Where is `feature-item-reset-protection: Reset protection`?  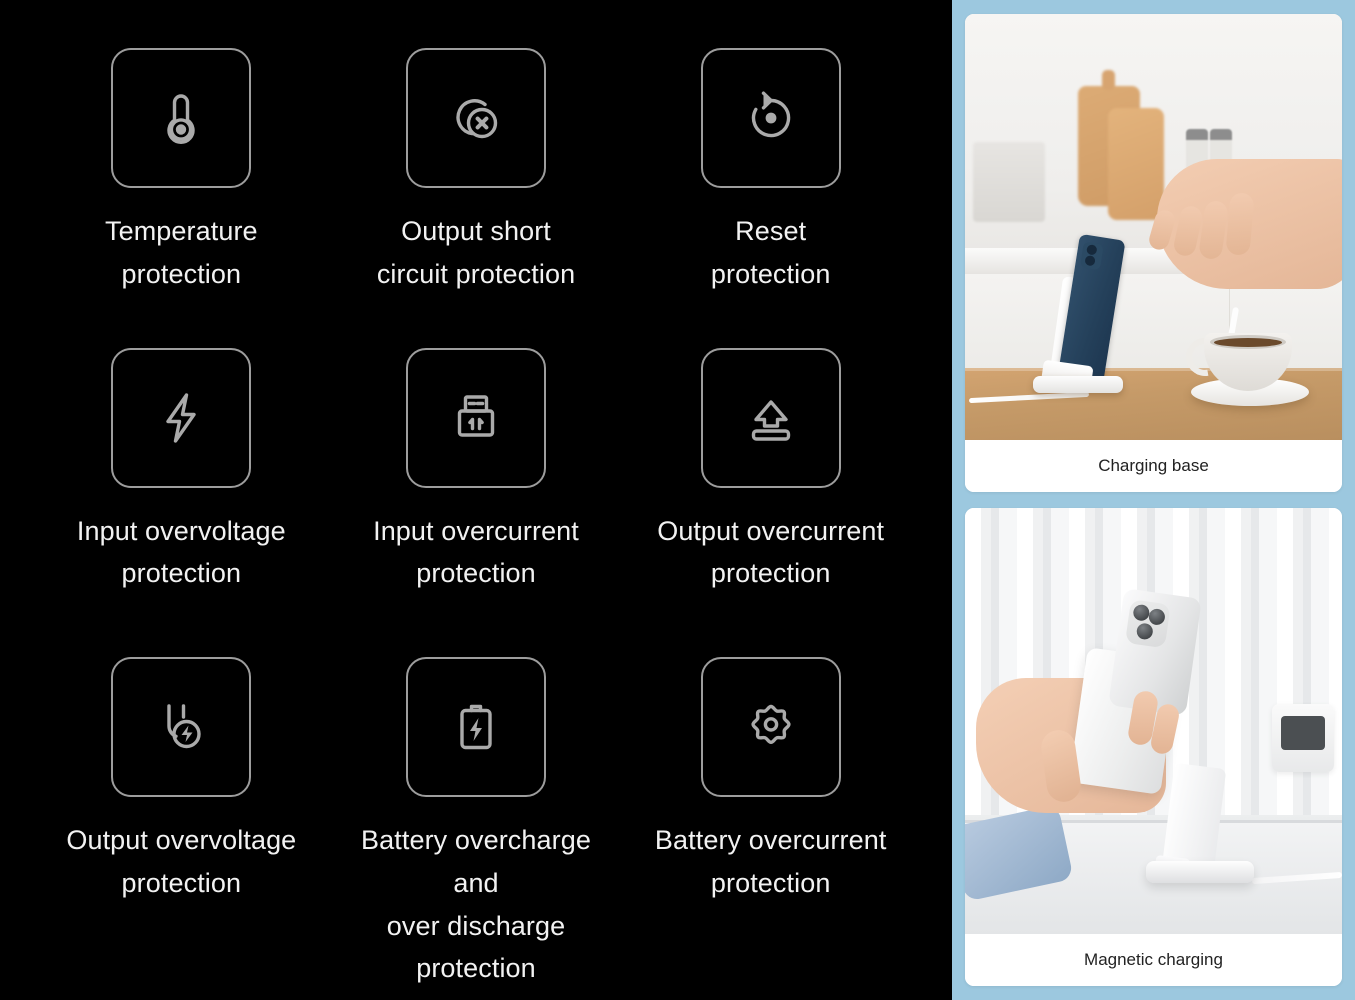
feature-item-reset-protection: Reset protection is located at coordinates (770, 185).